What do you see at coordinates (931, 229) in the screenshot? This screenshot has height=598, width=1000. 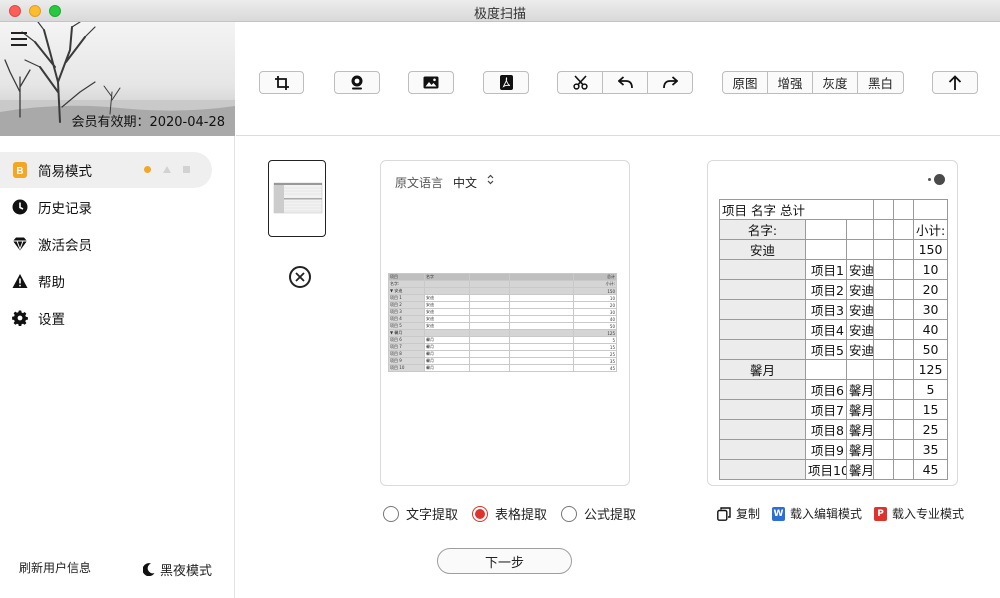 I see `table-cell: 小计:` at bounding box center [931, 229].